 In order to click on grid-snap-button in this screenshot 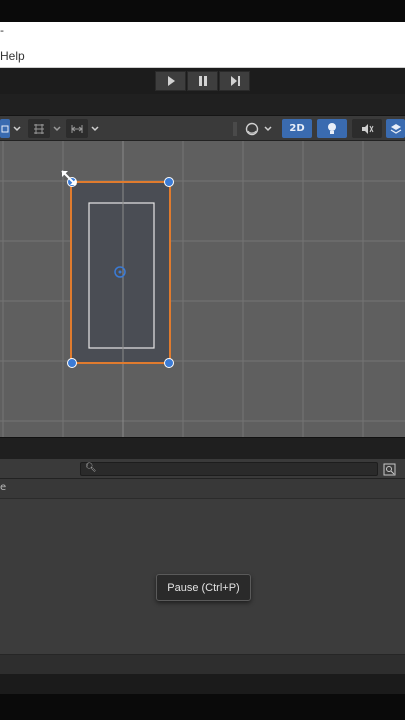, I will do `click(39, 128)`.